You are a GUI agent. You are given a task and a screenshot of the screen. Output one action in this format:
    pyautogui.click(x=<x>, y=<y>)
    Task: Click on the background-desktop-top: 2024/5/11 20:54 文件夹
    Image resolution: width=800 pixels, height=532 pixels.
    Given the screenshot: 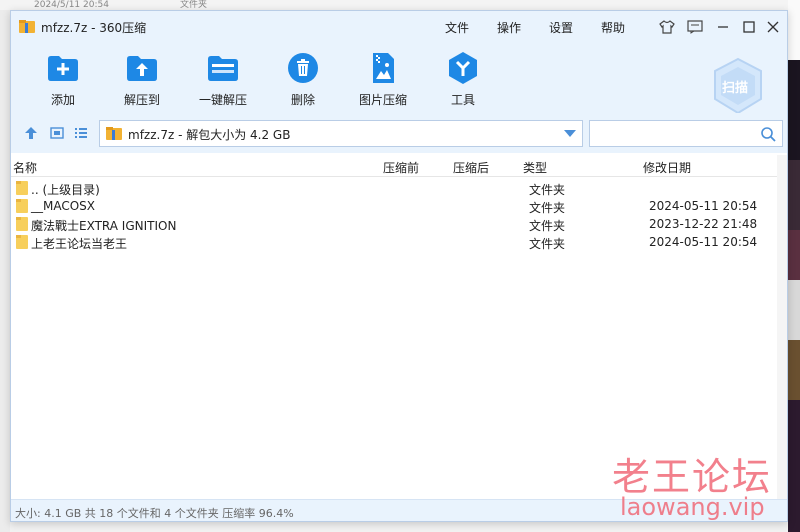 What is the action you would take?
    pyautogui.click(x=400, y=5)
    